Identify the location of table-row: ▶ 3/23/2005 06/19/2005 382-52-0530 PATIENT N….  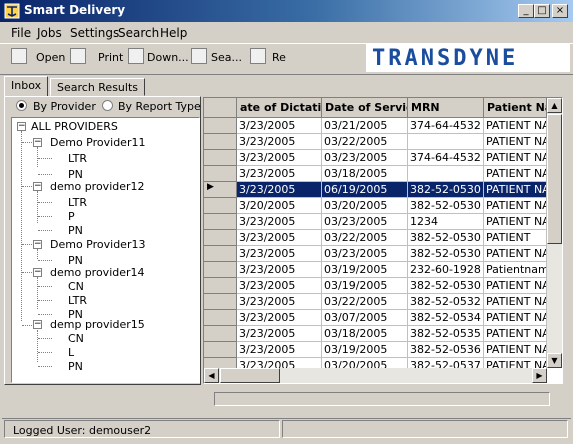
(375, 190).